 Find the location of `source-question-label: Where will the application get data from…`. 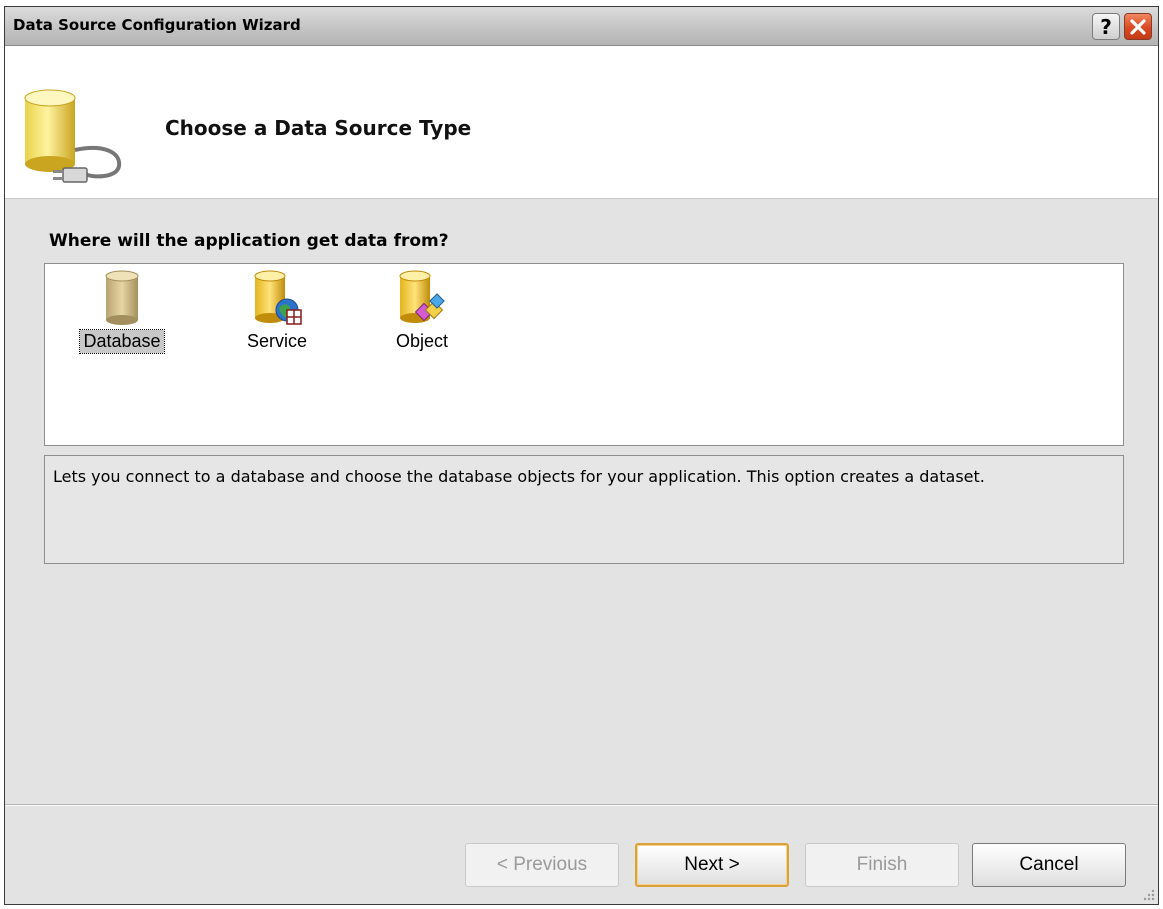

source-question-label: Where will the application get data from… is located at coordinates (249, 241).